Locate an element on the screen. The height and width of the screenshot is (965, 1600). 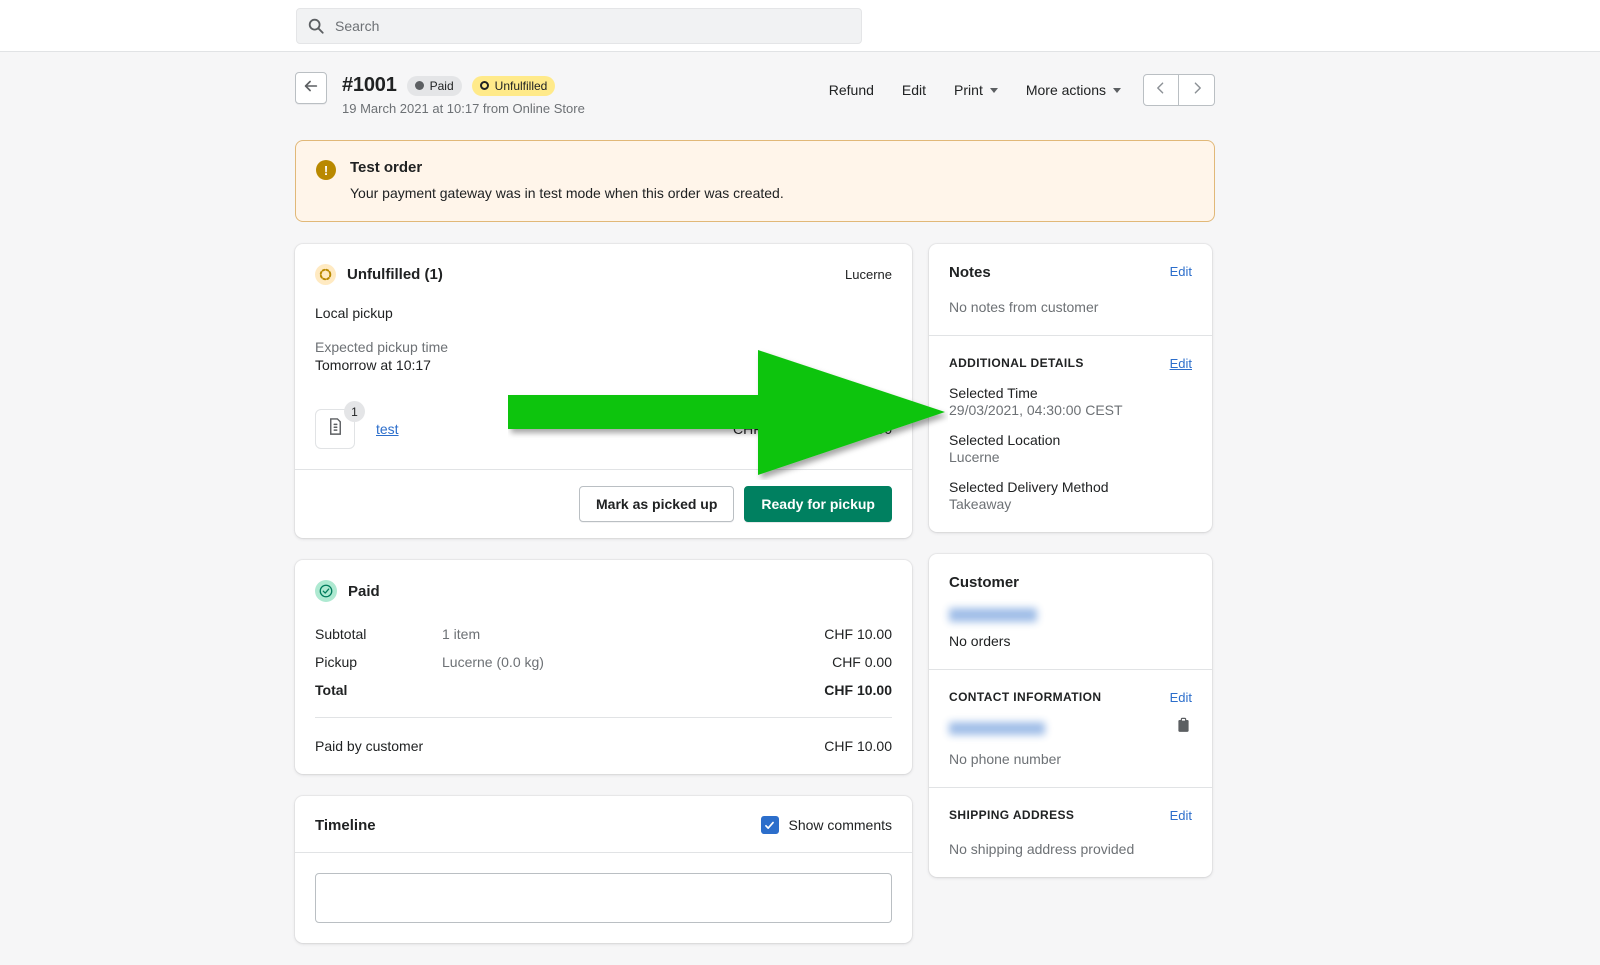
paid-by-label: Paid by customer is located at coordinates (369, 746).